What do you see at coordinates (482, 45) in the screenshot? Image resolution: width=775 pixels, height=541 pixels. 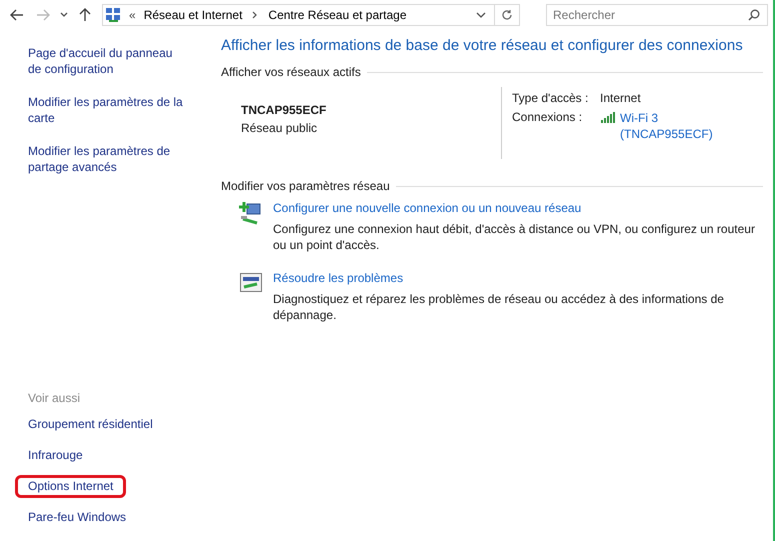 I see `page-title: Afficher les informations de base de votre réseau et configurer des connexions` at bounding box center [482, 45].